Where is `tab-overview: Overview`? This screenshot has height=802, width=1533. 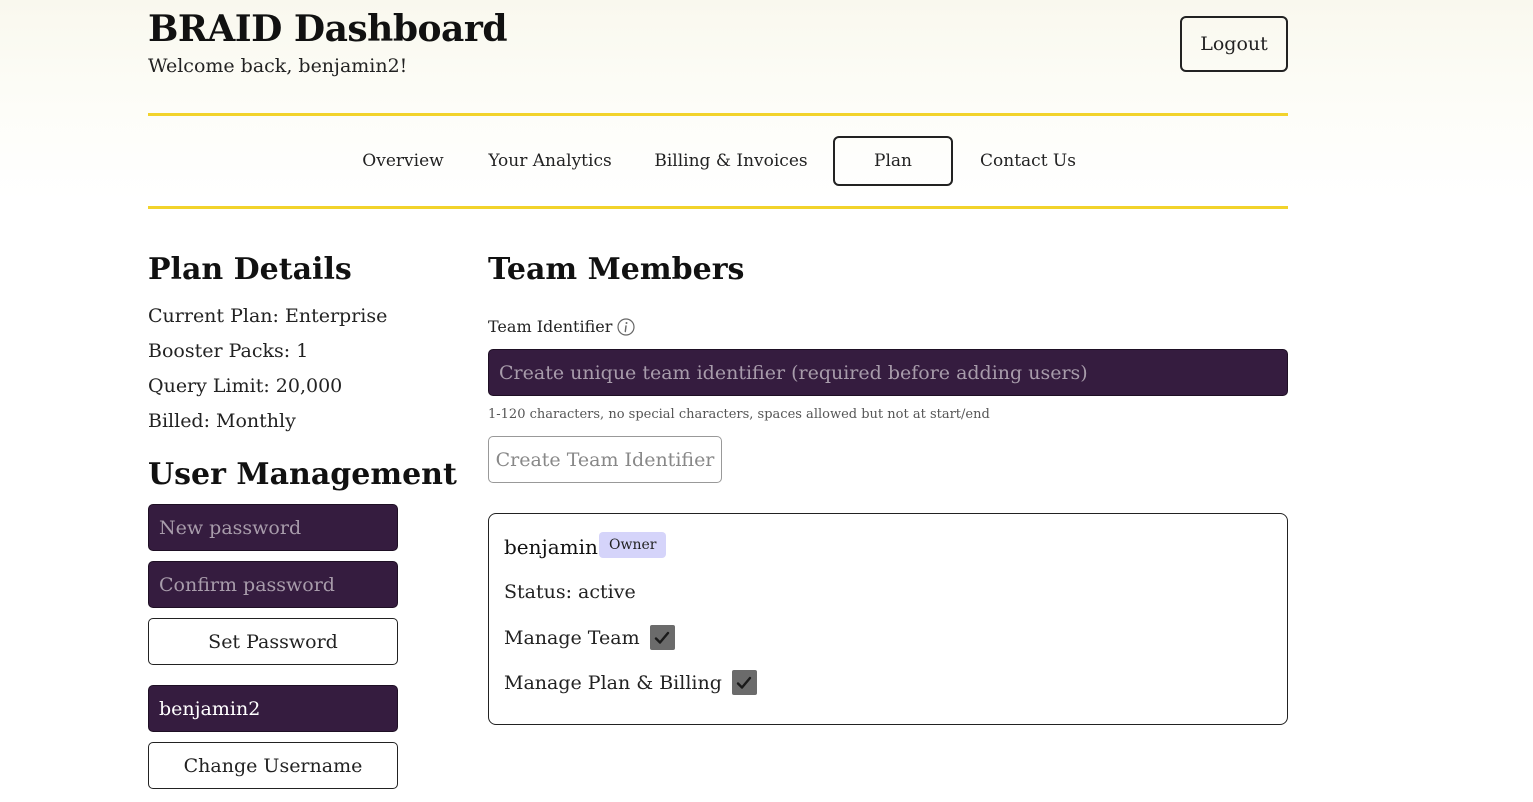 tab-overview: Overview is located at coordinates (403, 161).